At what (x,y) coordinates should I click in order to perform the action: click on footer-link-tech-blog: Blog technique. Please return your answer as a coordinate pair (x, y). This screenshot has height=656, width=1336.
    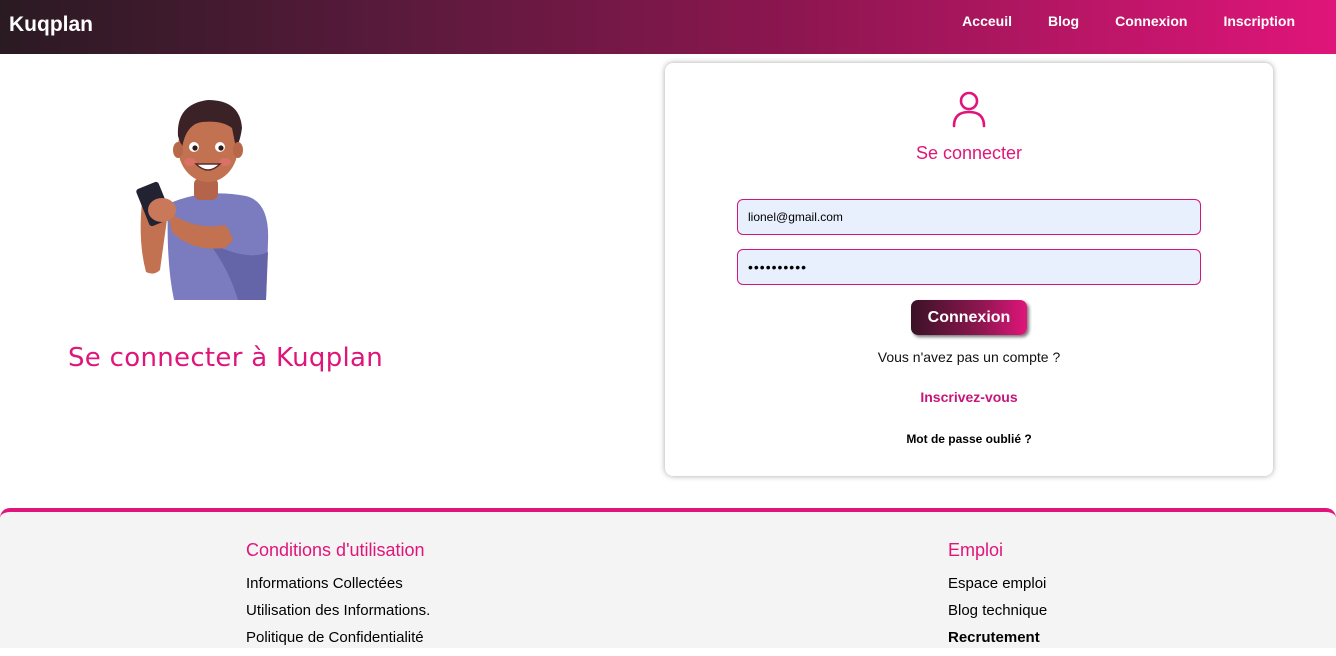
    Looking at the image, I should click on (997, 615).